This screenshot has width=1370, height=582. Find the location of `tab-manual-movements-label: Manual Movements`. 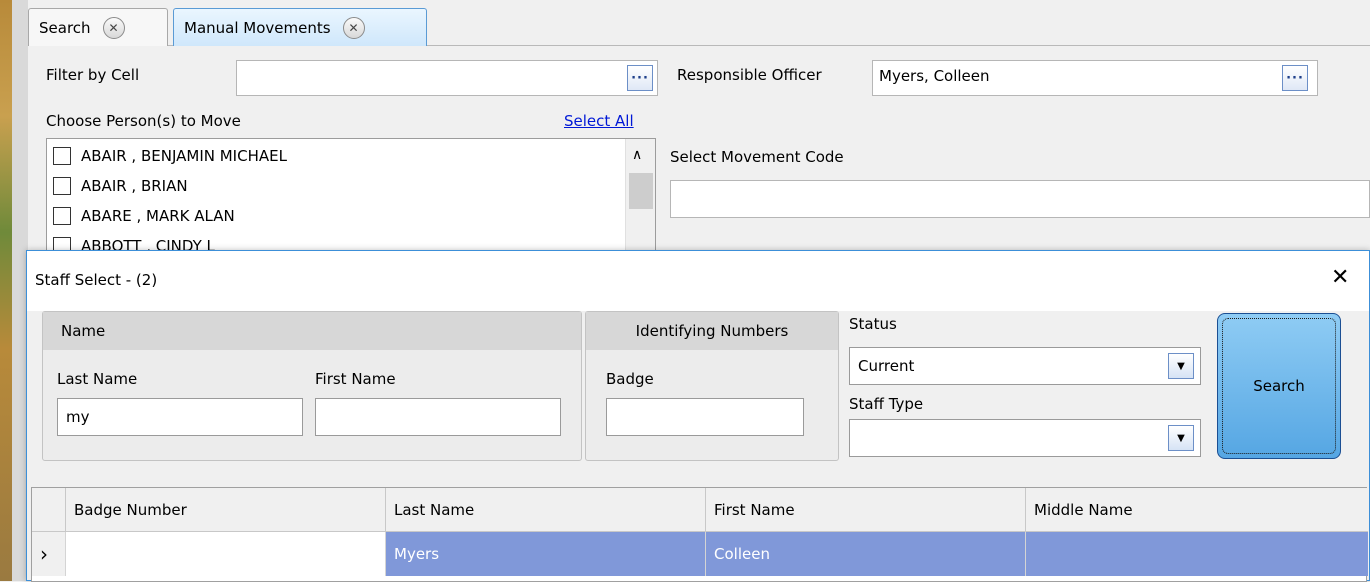

tab-manual-movements-label: Manual Movements is located at coordinates (257, 27).